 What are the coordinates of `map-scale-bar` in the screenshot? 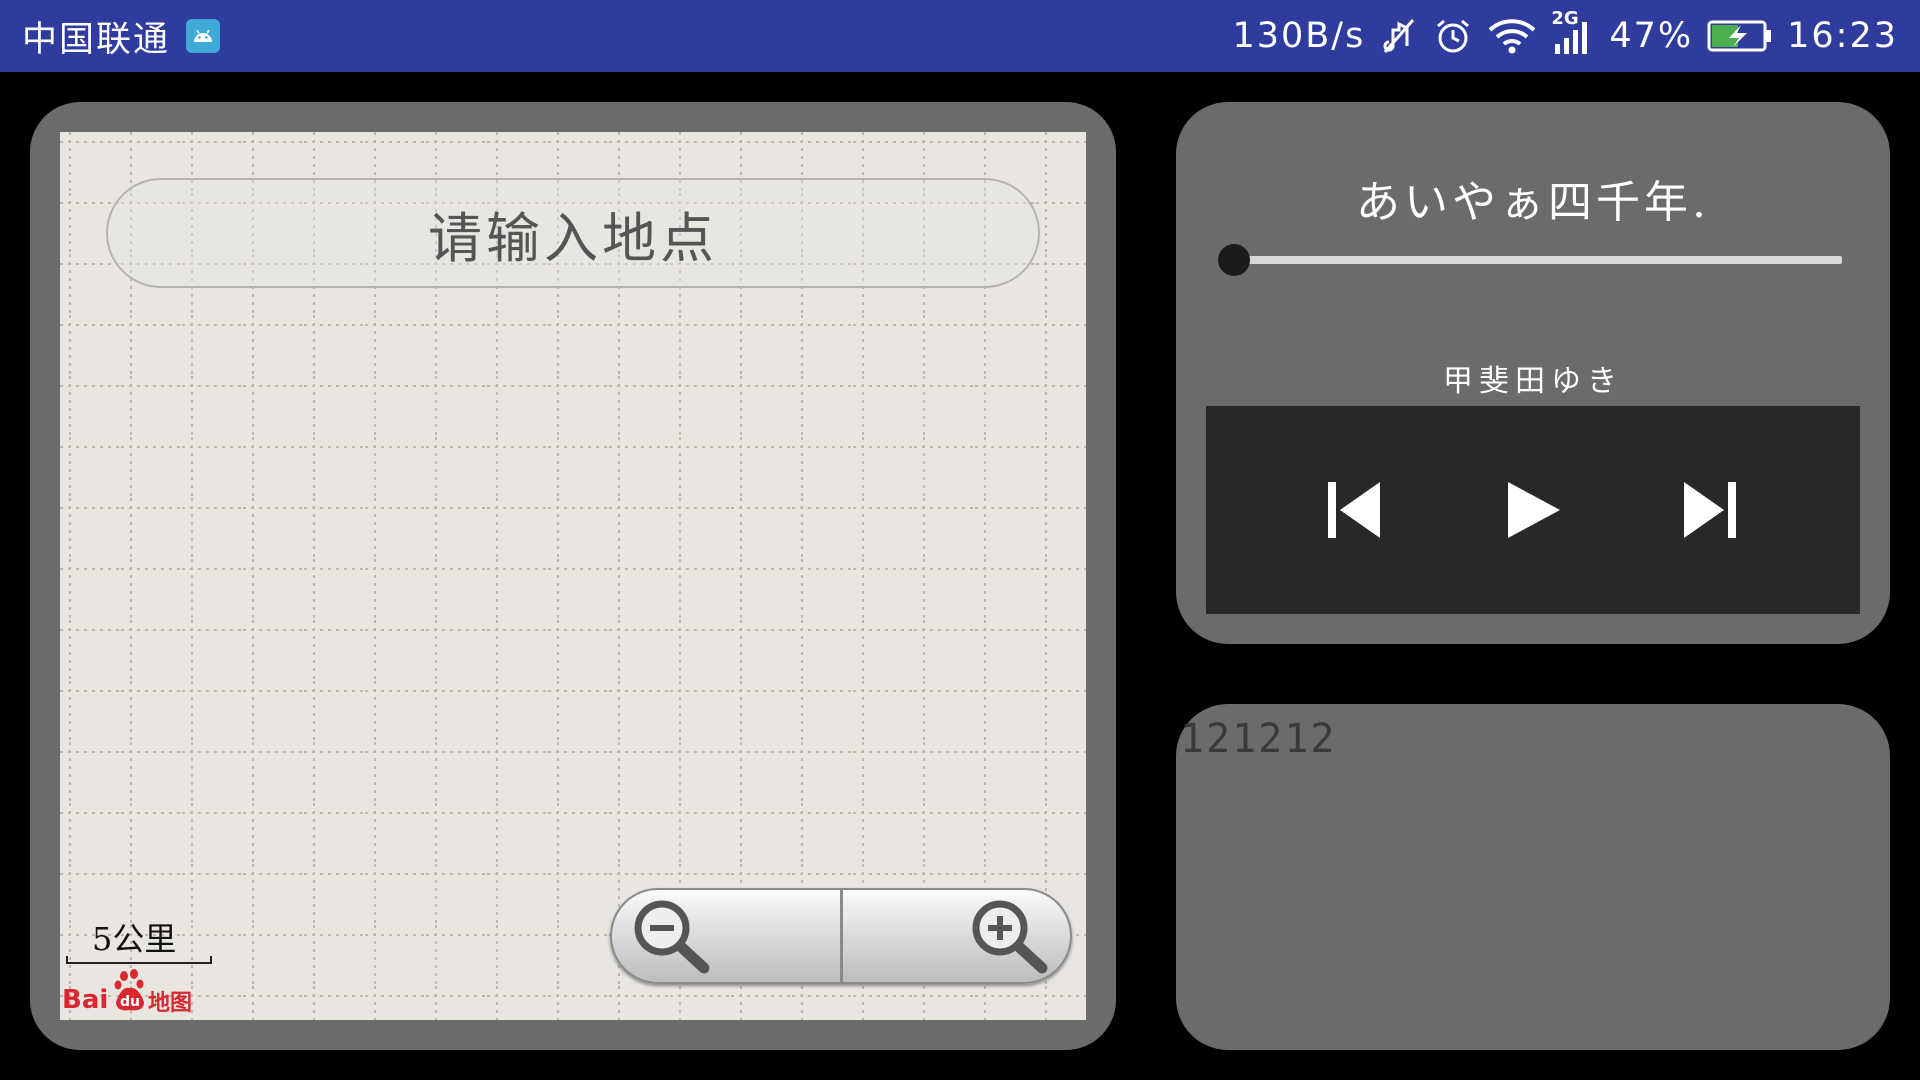 It's located at (139, 960).